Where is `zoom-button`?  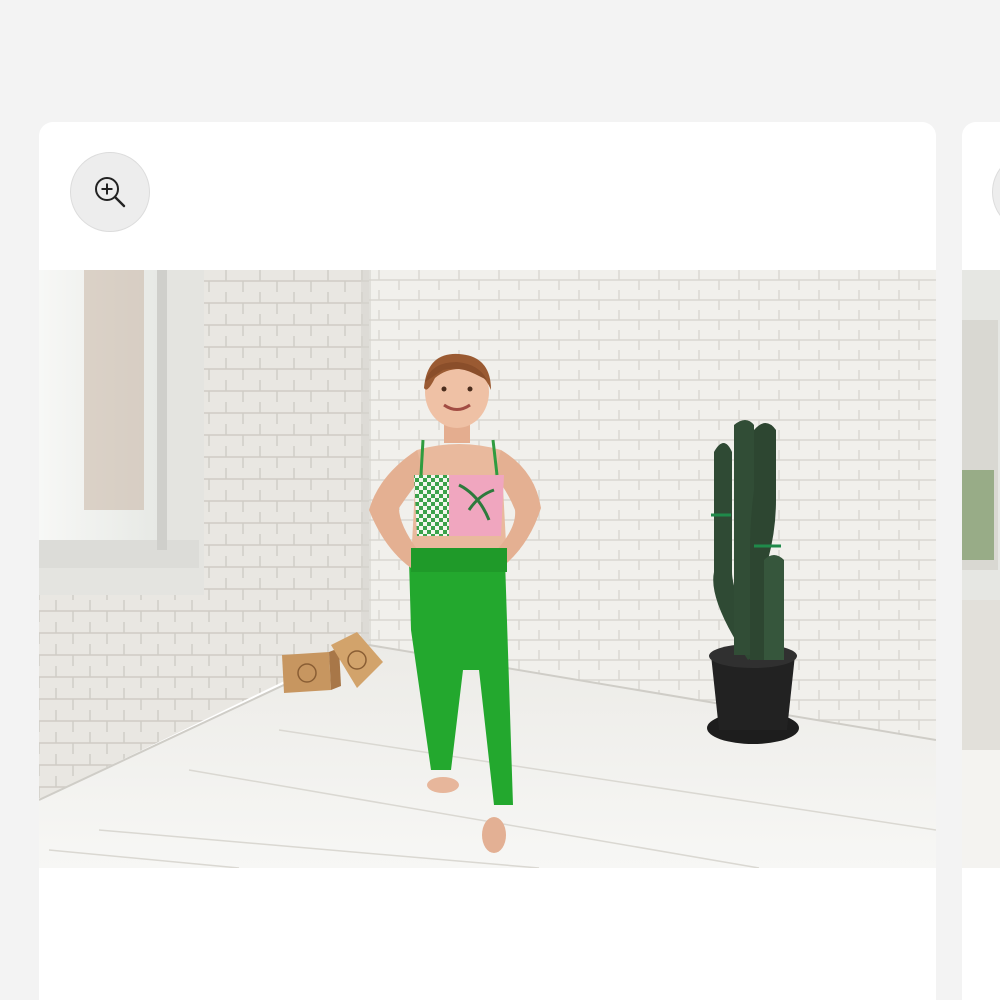 zoom-button is located at coordinates (110, 192).